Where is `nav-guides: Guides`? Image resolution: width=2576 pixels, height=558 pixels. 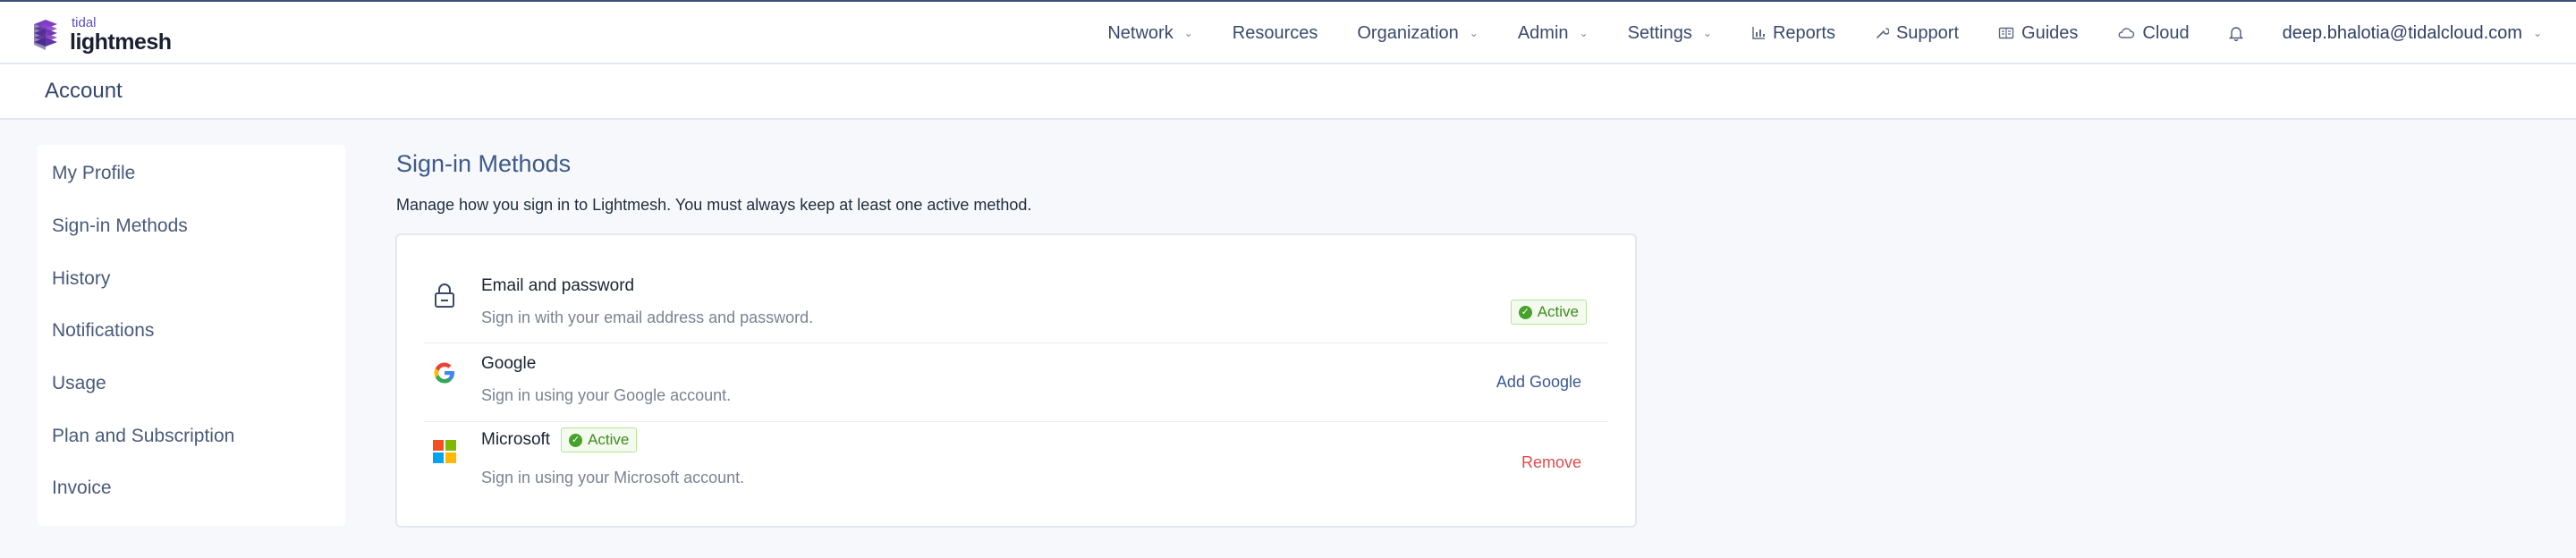 nav-guides: Guides is located at coordinates (2038, 33).